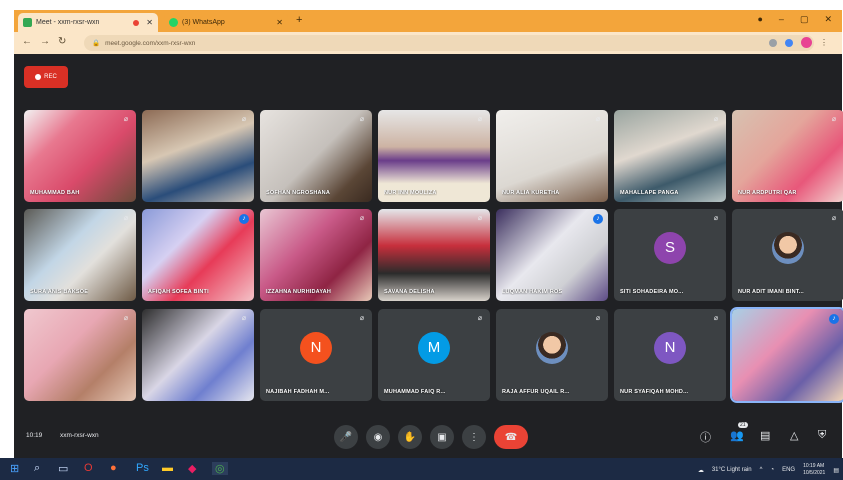 This screenshot has height=480, width=843. I want to click on meeting-time: 10:19, so click(34, 435).